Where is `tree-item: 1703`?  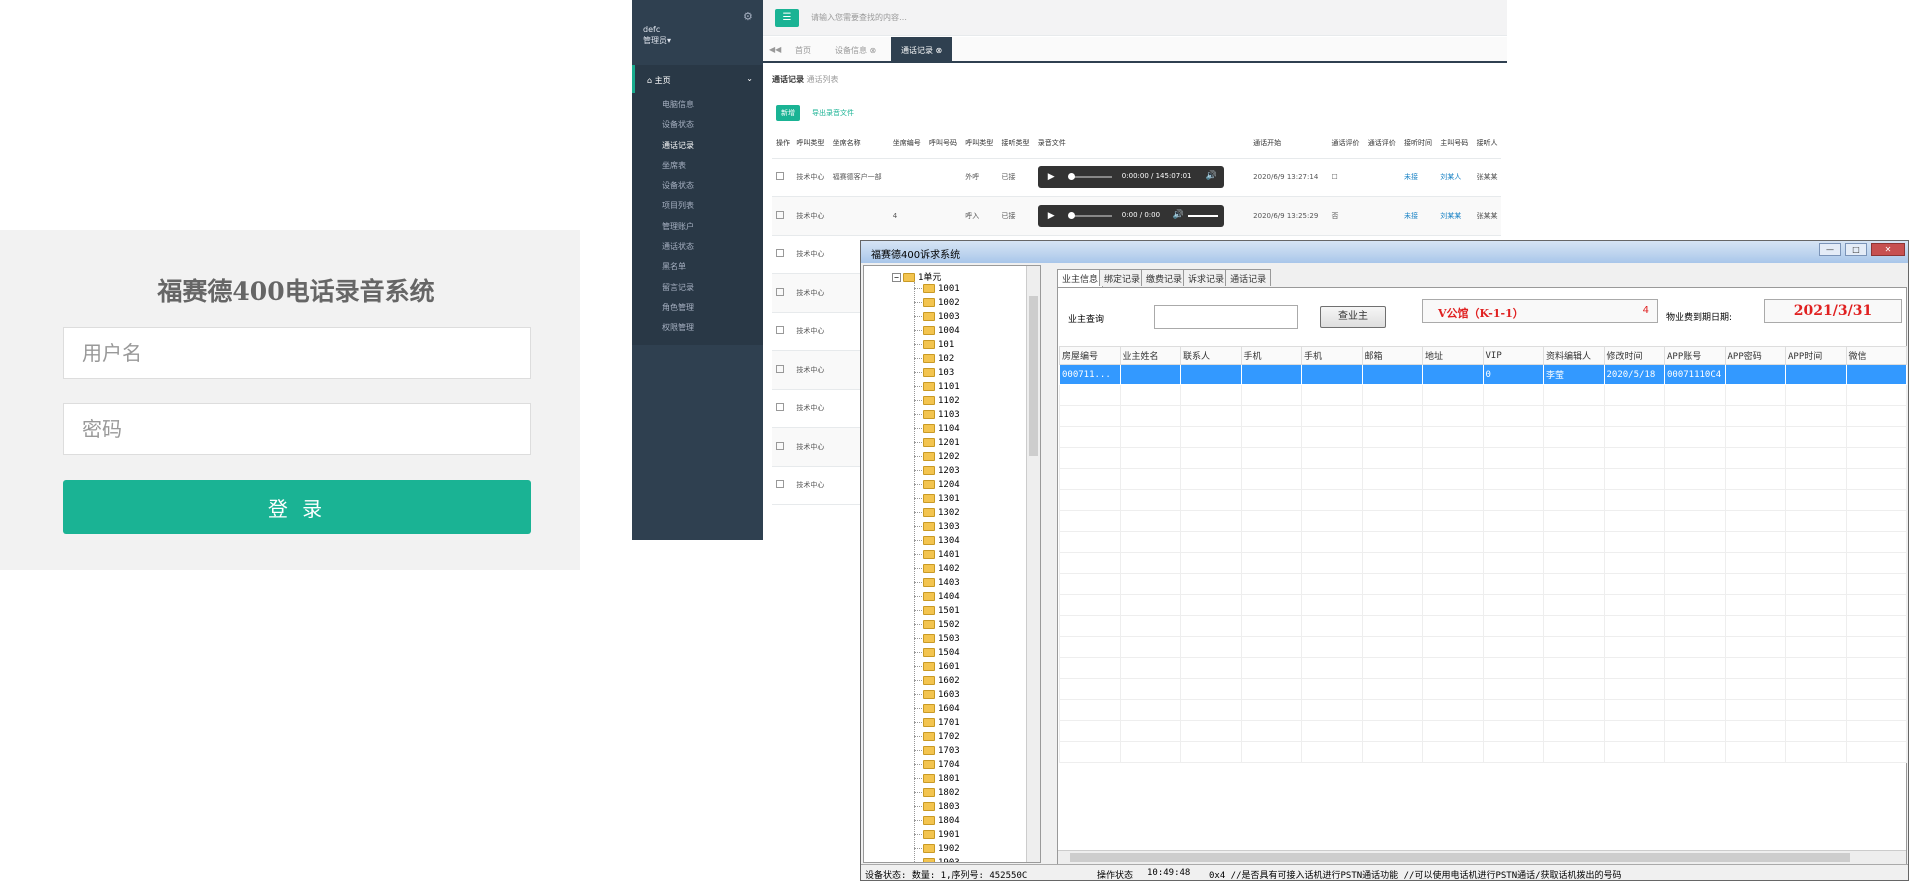 tree-item: 1703 is located at coordinates (937, 751).